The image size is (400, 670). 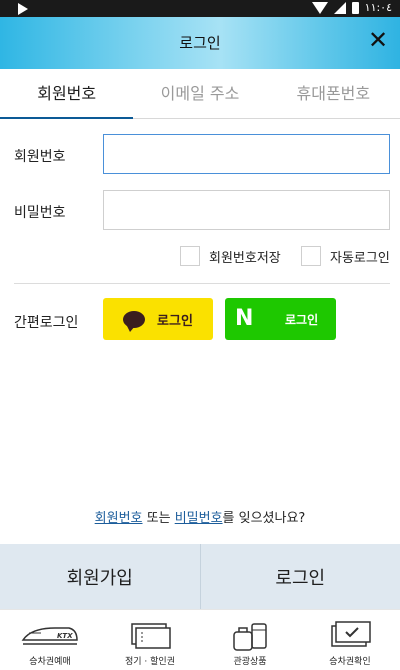 I want to click on auto-login-label: 자동로그인, so click(x=360, y=258).